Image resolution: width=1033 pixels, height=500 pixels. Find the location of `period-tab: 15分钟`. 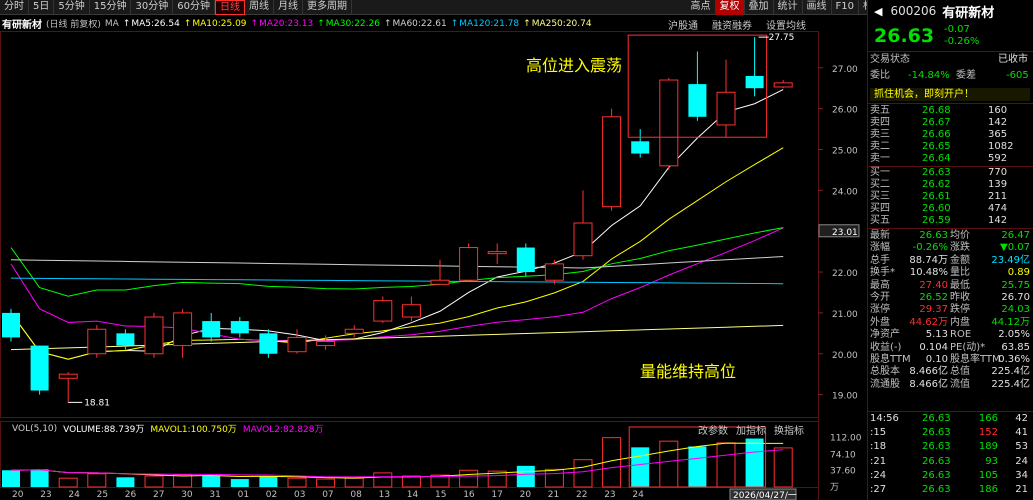

period-tab: 15分钟 is located at coordinates (111, 7).